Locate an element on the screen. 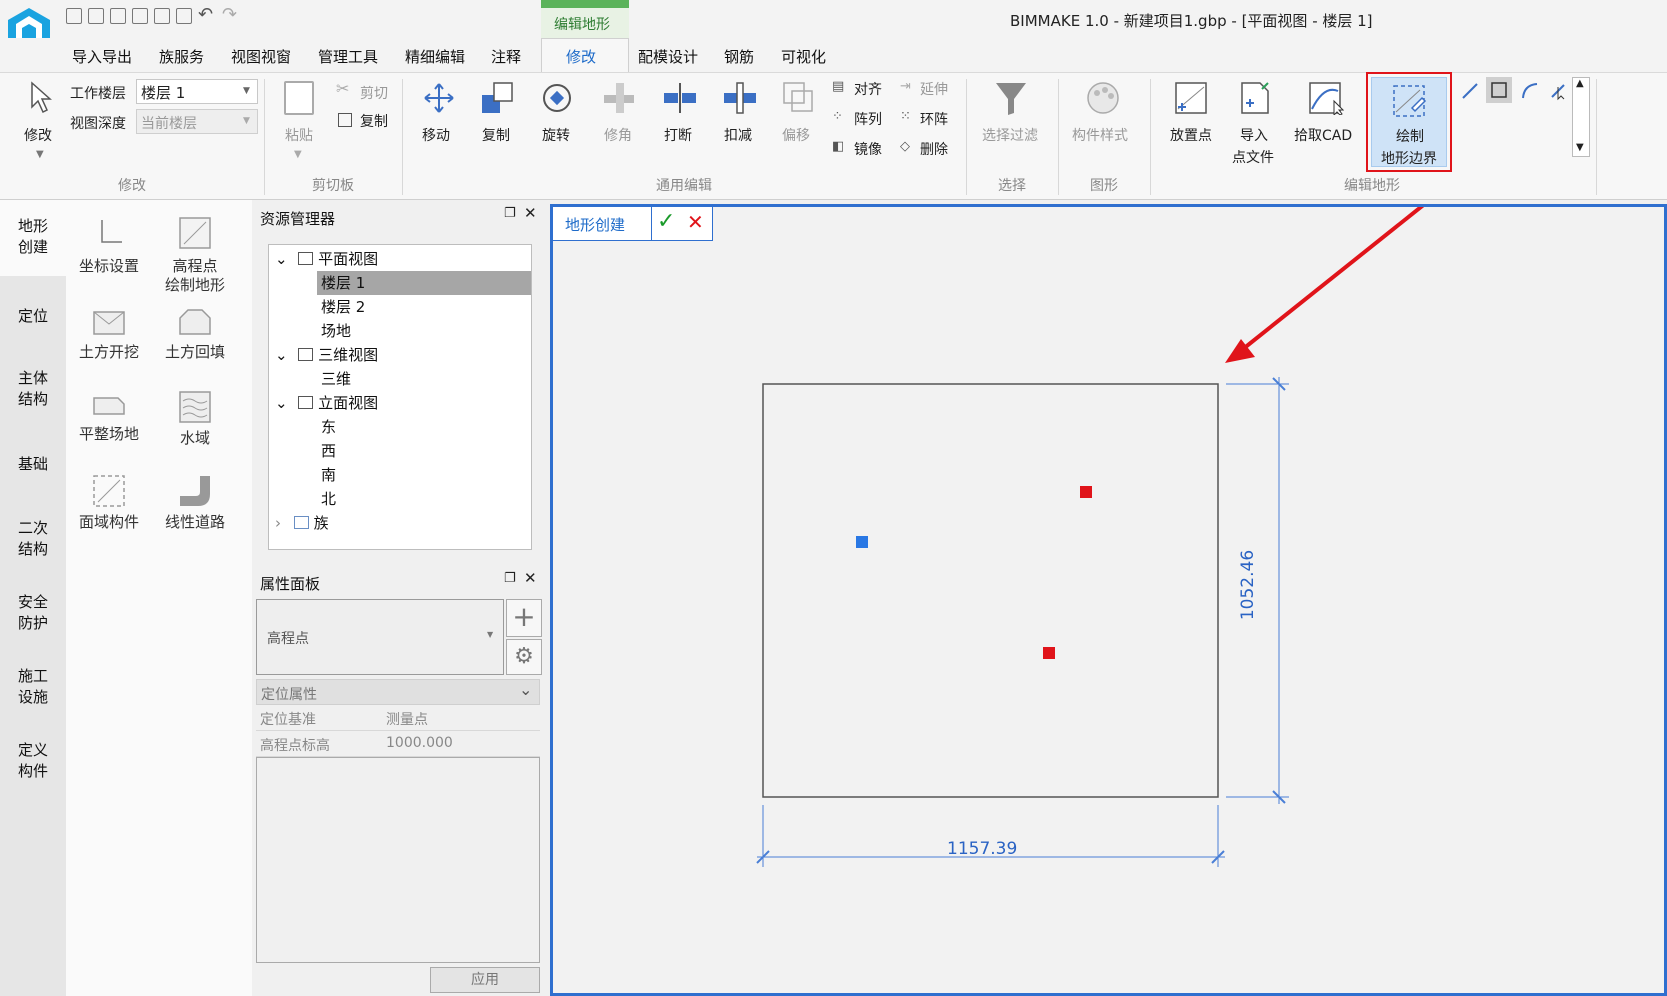 This screenshot has height=996, width=1667. type-settings-button: ⚙ is located at coordinates (524, 657).